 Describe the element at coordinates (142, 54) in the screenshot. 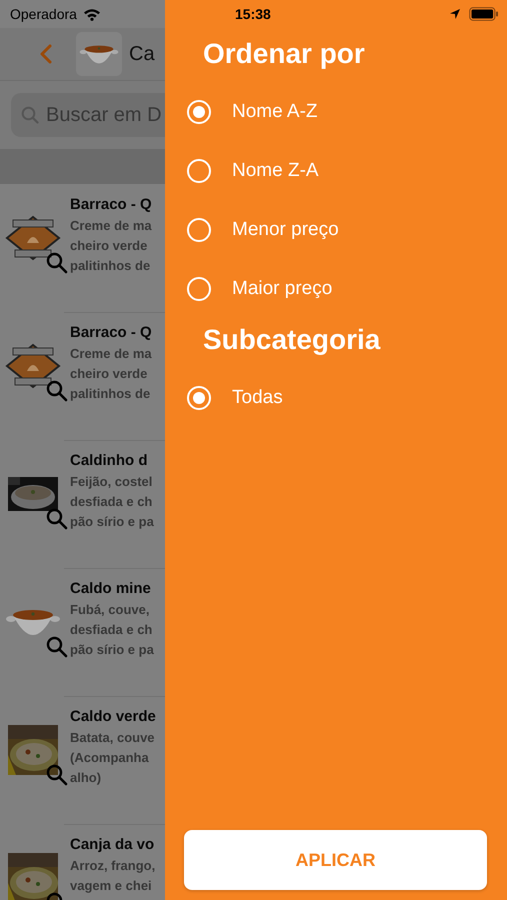

I see `nav-title: Ca` at that location.